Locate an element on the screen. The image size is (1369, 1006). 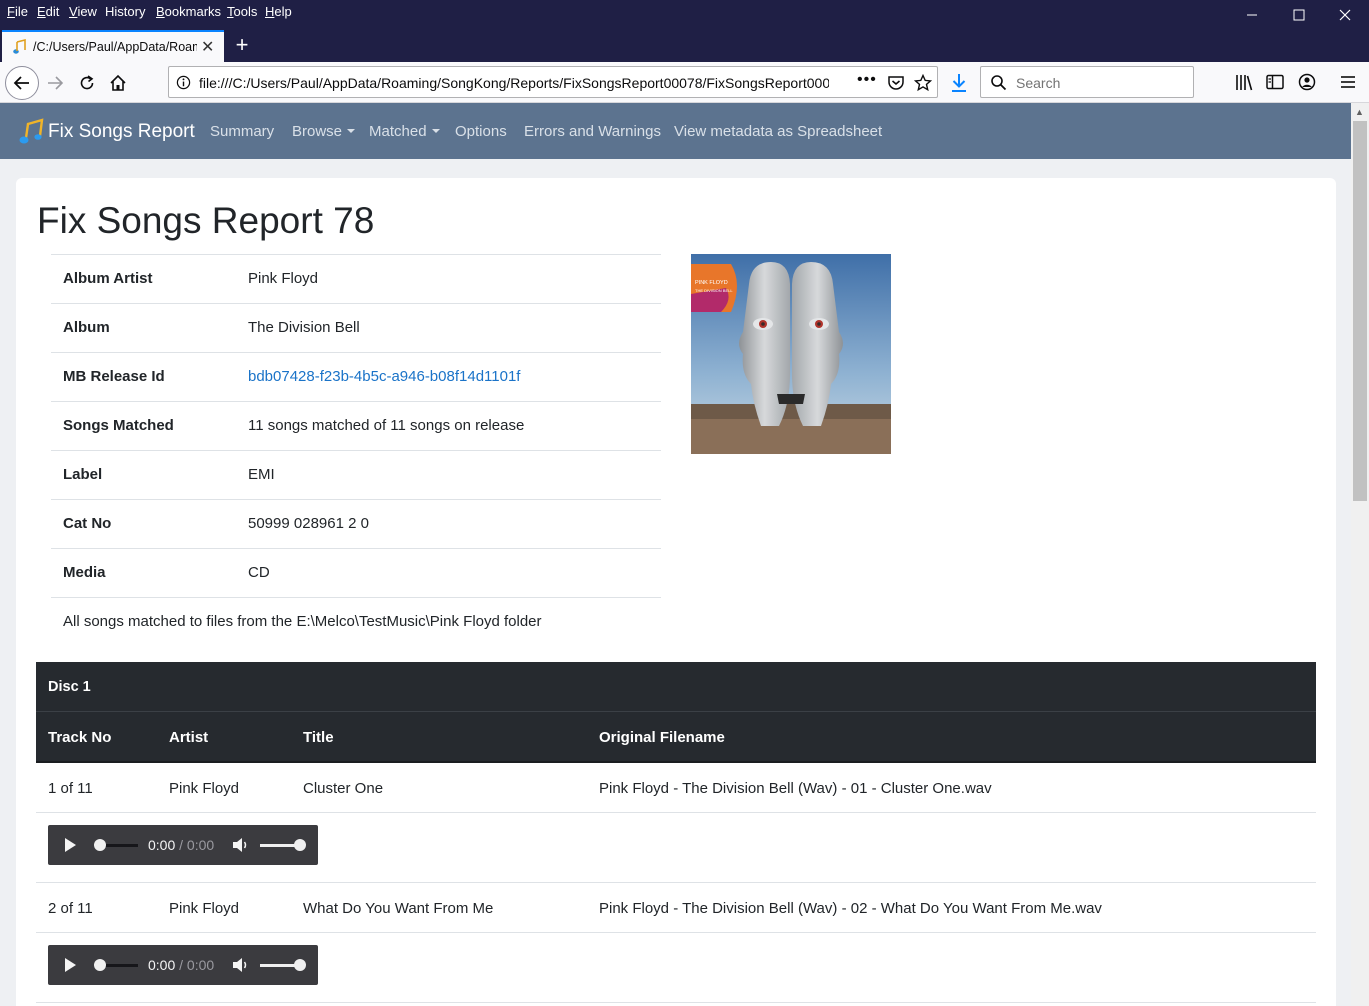
nav-errors-label: Errors and Warnings is located at coordinates (592, 131).